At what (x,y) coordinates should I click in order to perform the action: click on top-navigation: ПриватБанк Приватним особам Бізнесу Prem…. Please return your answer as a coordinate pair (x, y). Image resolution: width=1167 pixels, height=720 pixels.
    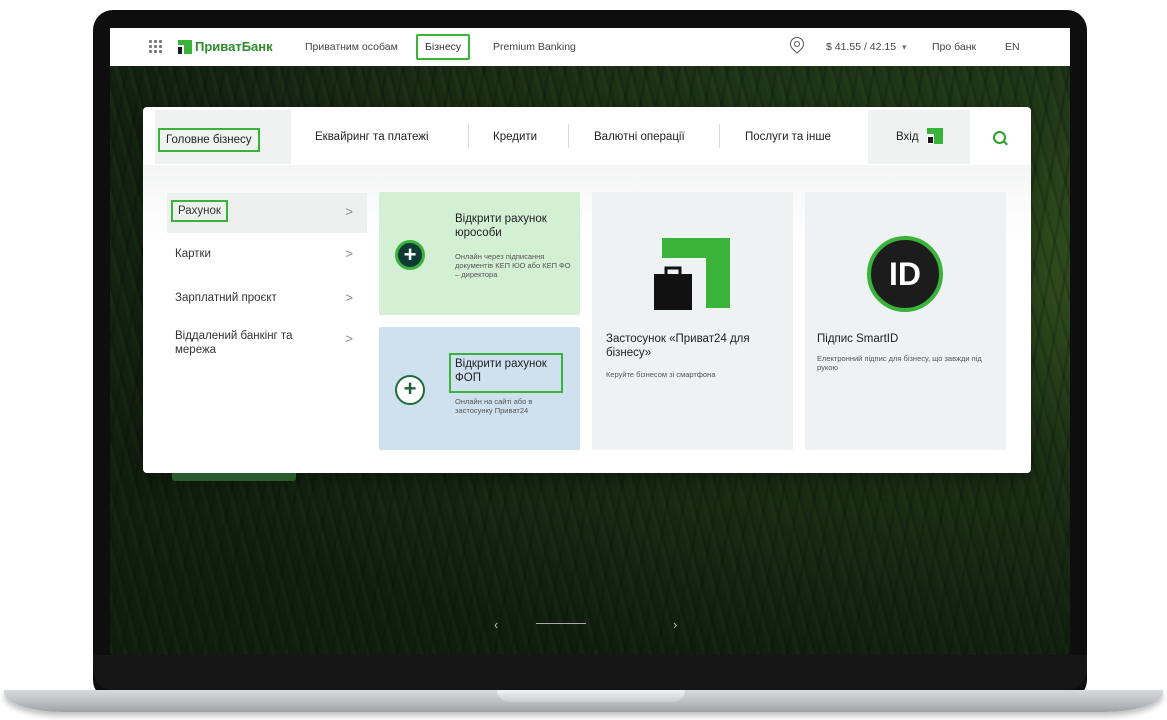
    Looking at the image, I should click on (590, 47).